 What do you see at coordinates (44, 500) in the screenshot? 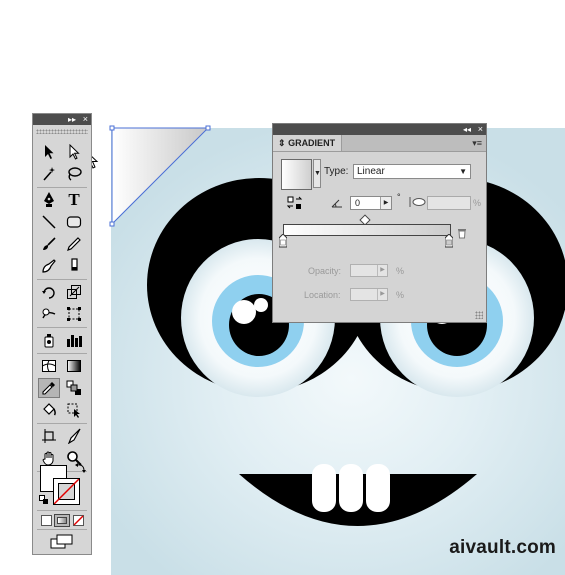
I see `default-fill-stroke-icon` at bounding box center [44, 500].